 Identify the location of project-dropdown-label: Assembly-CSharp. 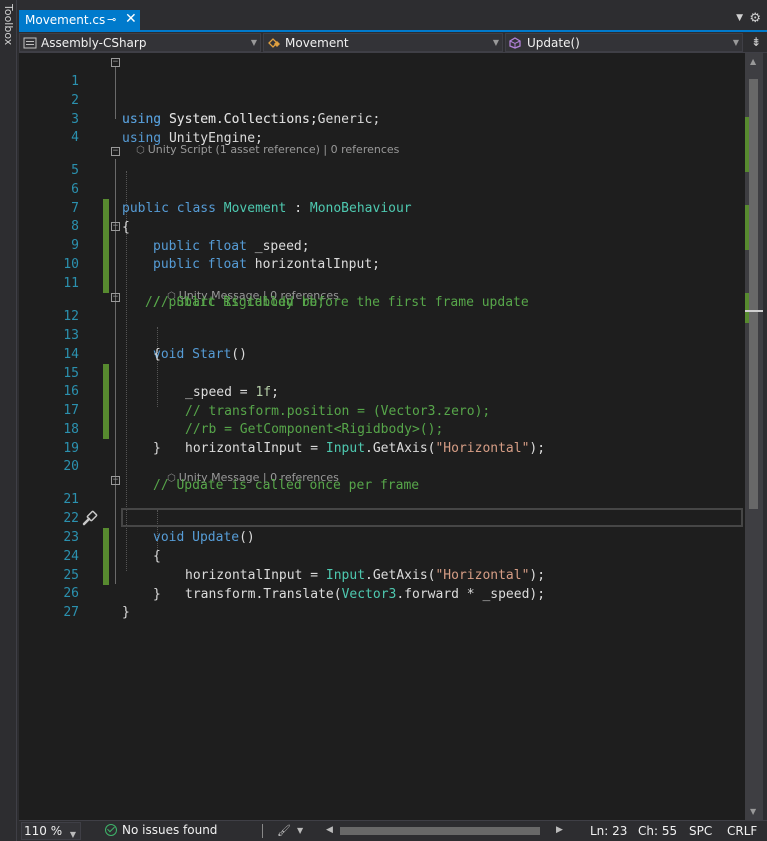
(94, 42).